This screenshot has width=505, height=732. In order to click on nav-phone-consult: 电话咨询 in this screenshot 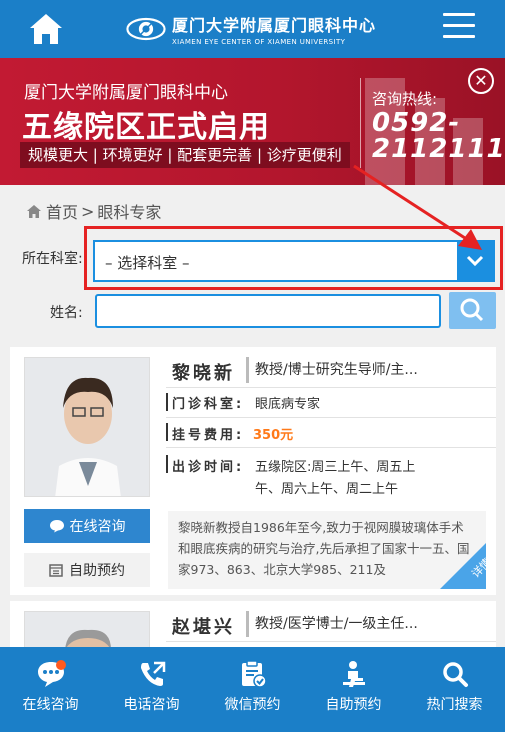, I will do `click(151, 689)`.